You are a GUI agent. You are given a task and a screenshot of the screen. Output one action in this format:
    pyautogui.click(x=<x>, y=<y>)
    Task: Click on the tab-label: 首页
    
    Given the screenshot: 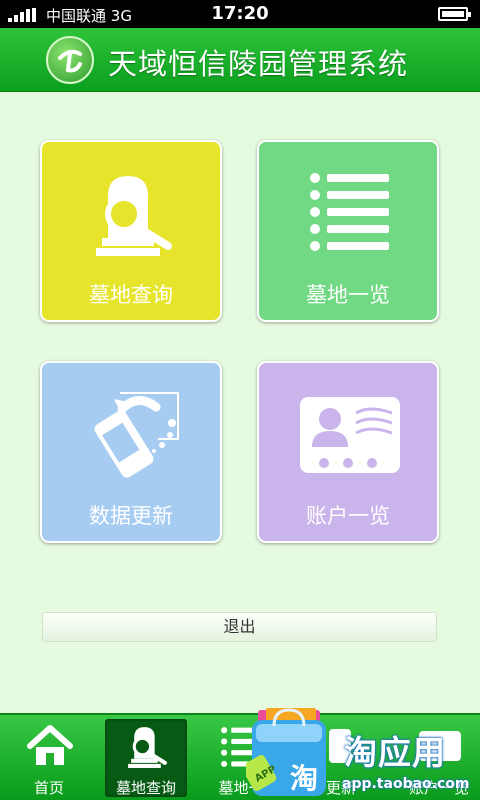 What is the action you would take?
    pyautogui.click(x=48, y=788)
    